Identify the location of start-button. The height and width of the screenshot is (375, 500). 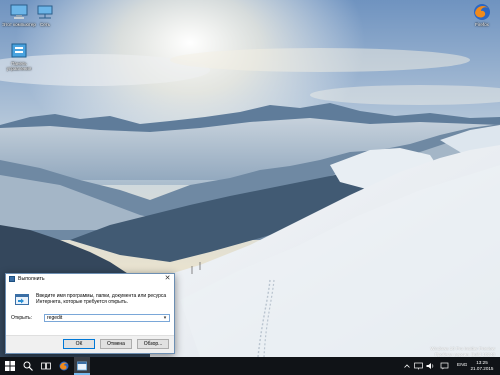
(10, 366).